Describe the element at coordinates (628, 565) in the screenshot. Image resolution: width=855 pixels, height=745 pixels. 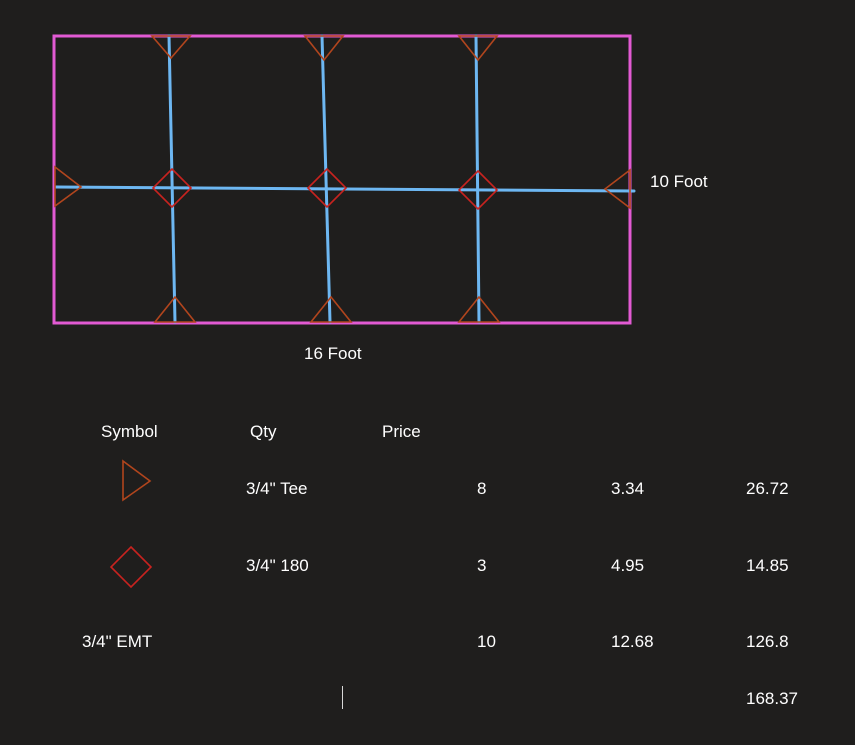
I see `row-price: 4.95` at that location.